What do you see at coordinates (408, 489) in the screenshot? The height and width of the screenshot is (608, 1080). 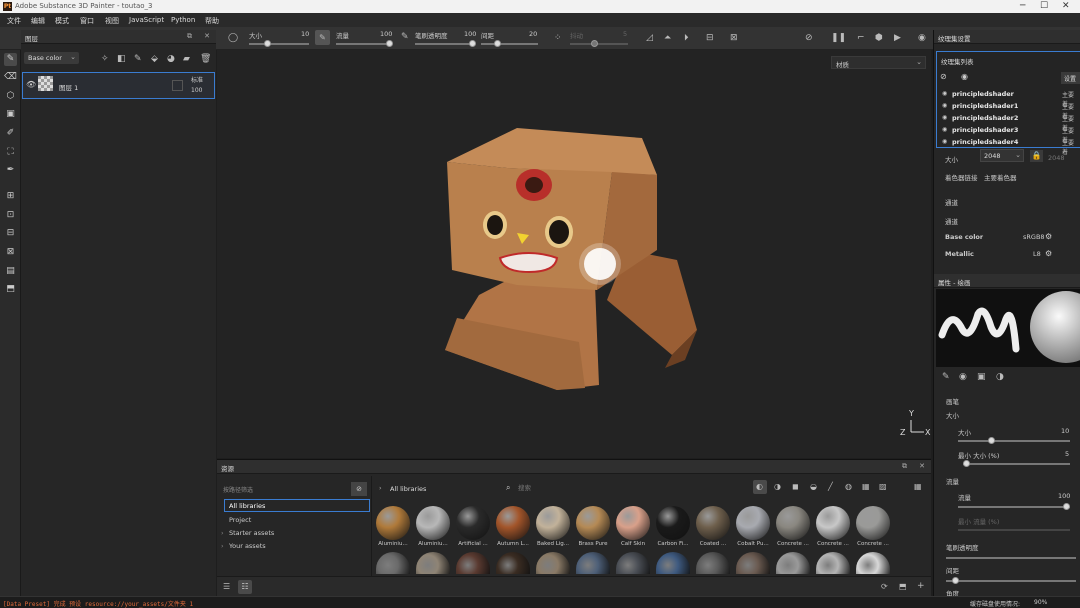 I see `library-breadcrumb: All libraries` at bounding box center [408, 489].